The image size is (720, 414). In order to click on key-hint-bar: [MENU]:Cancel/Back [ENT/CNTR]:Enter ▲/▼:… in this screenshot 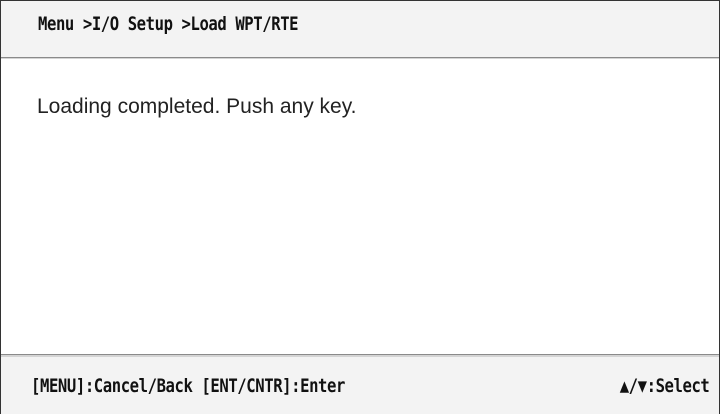, I will do `click(360, 384)`.